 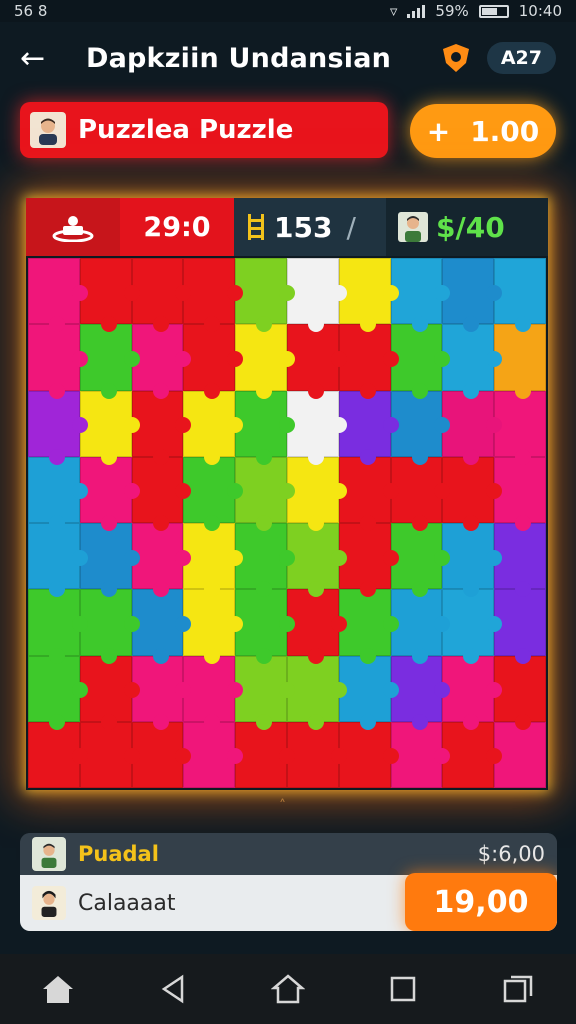 I want to click on money-counter: $/40, so click(x=467, y=227).